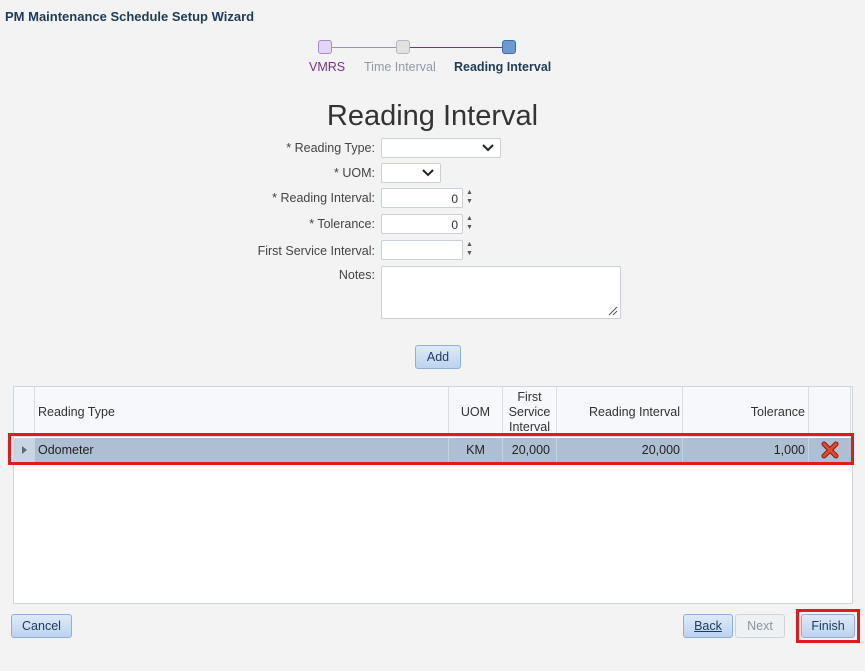  I want to click on reading-interval-stepper: ▲ ▼, so click(469, 198).